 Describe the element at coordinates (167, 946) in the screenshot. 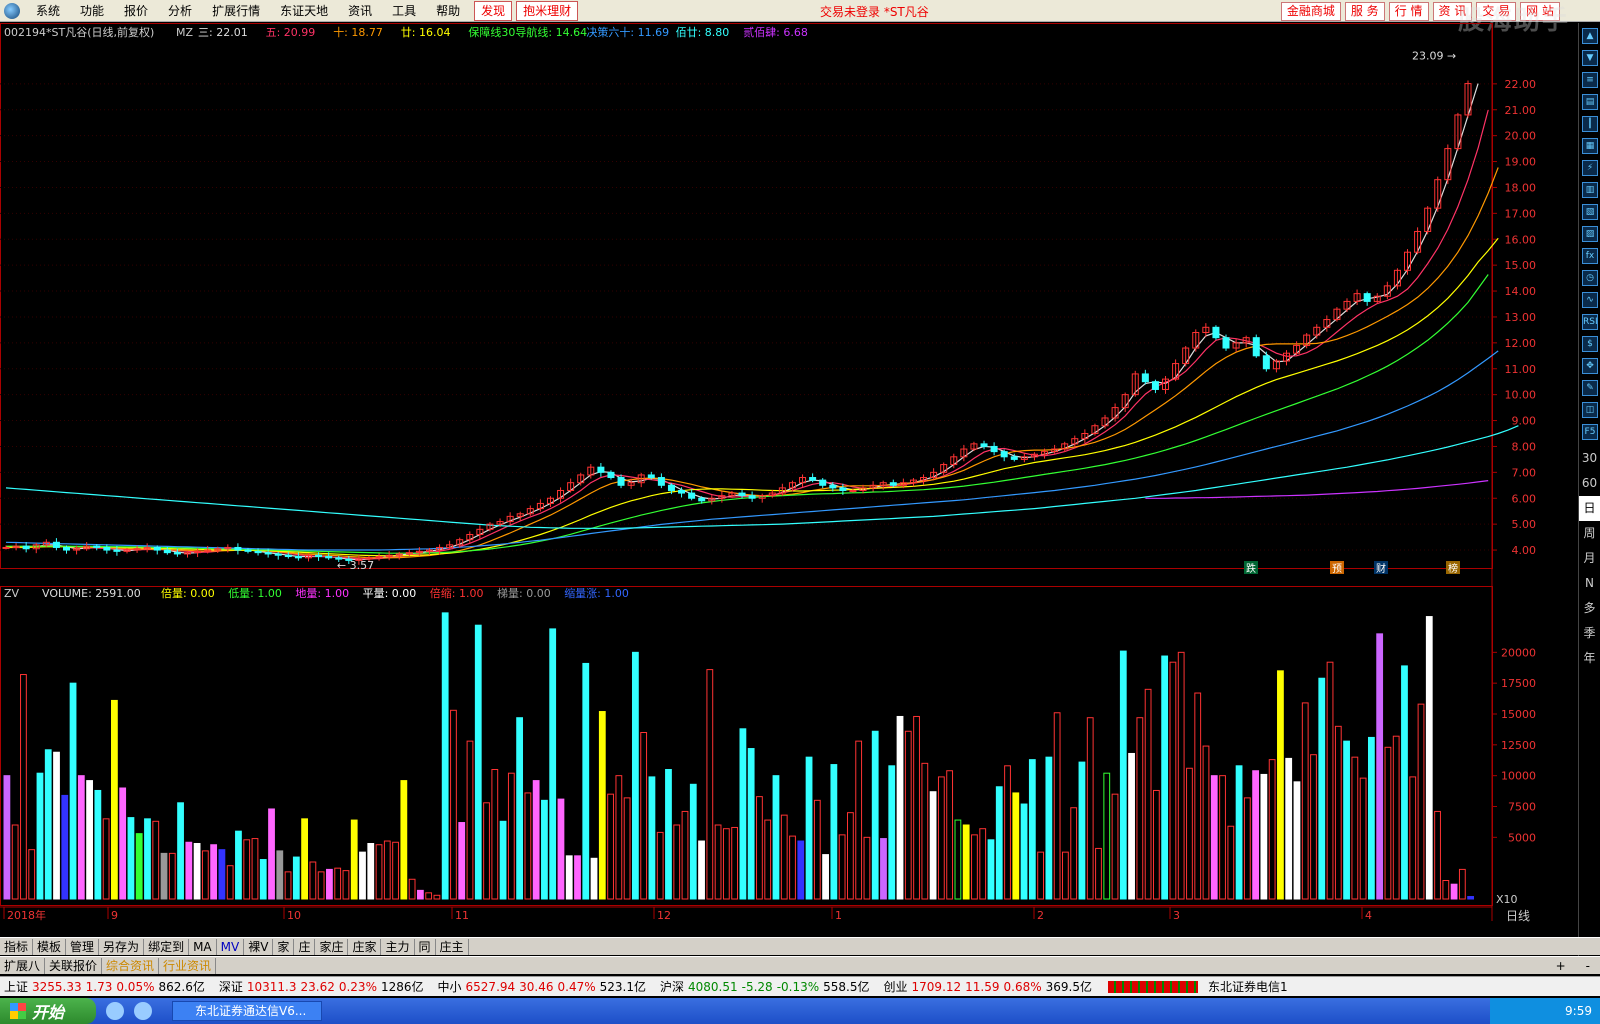

I see `tab-bind-to: 绑定到` at that location.